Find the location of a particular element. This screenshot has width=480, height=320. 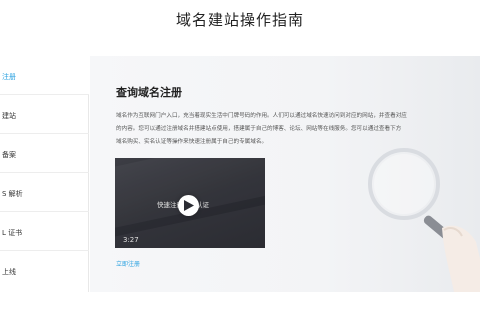

sidebar: 注册 建站 备案 S 解析 L 证书 上线 is located at coordinates (44, 174).